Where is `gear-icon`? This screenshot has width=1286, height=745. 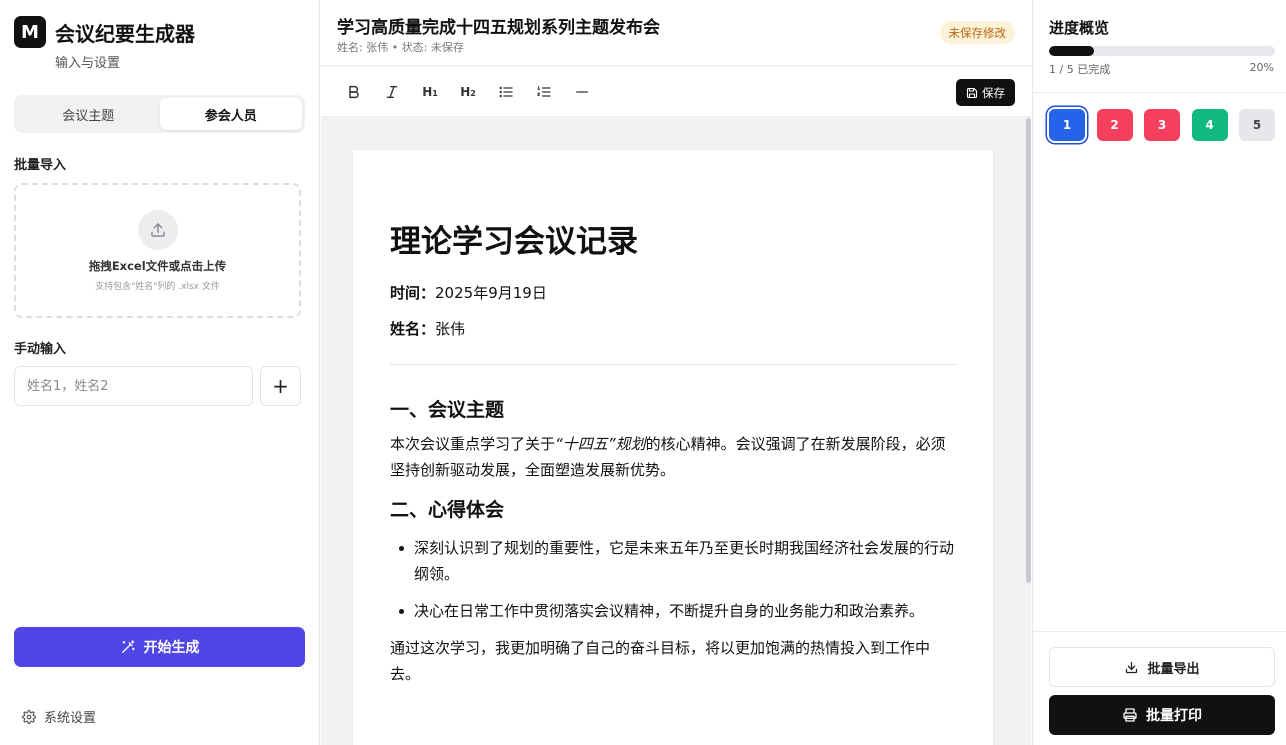 gear-icon is located at coordinates (29, 716).